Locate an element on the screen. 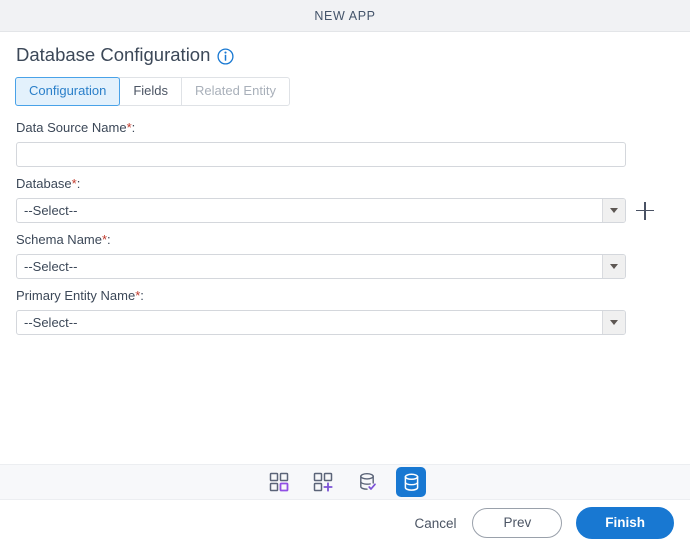 Image resolution: width=690 pixels, height=546 pixels. field-database: Database*: --Select-- is located at coordinates (345, 200).